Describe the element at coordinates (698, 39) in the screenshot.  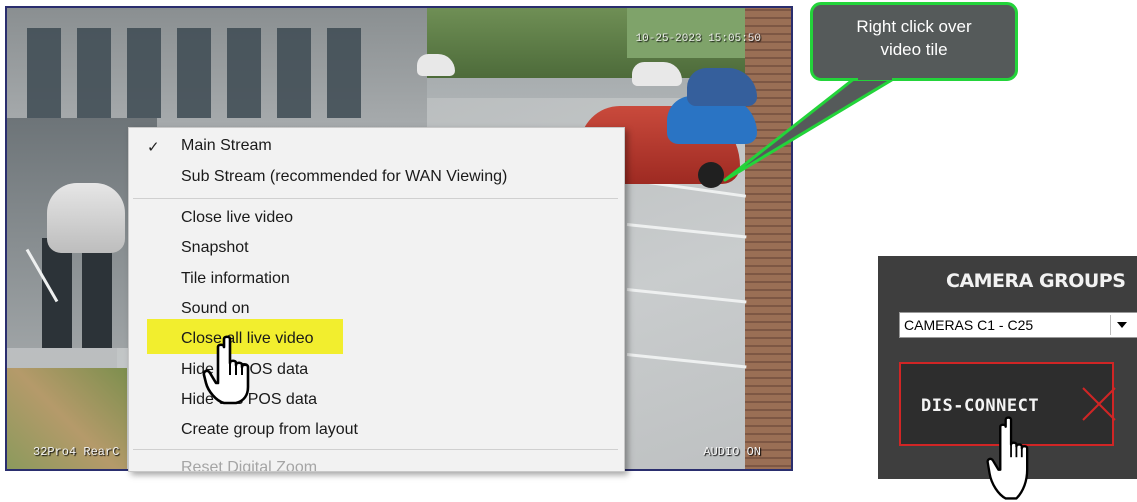
I see `timestamp: 10-25-2023 15:05:50` at that location.